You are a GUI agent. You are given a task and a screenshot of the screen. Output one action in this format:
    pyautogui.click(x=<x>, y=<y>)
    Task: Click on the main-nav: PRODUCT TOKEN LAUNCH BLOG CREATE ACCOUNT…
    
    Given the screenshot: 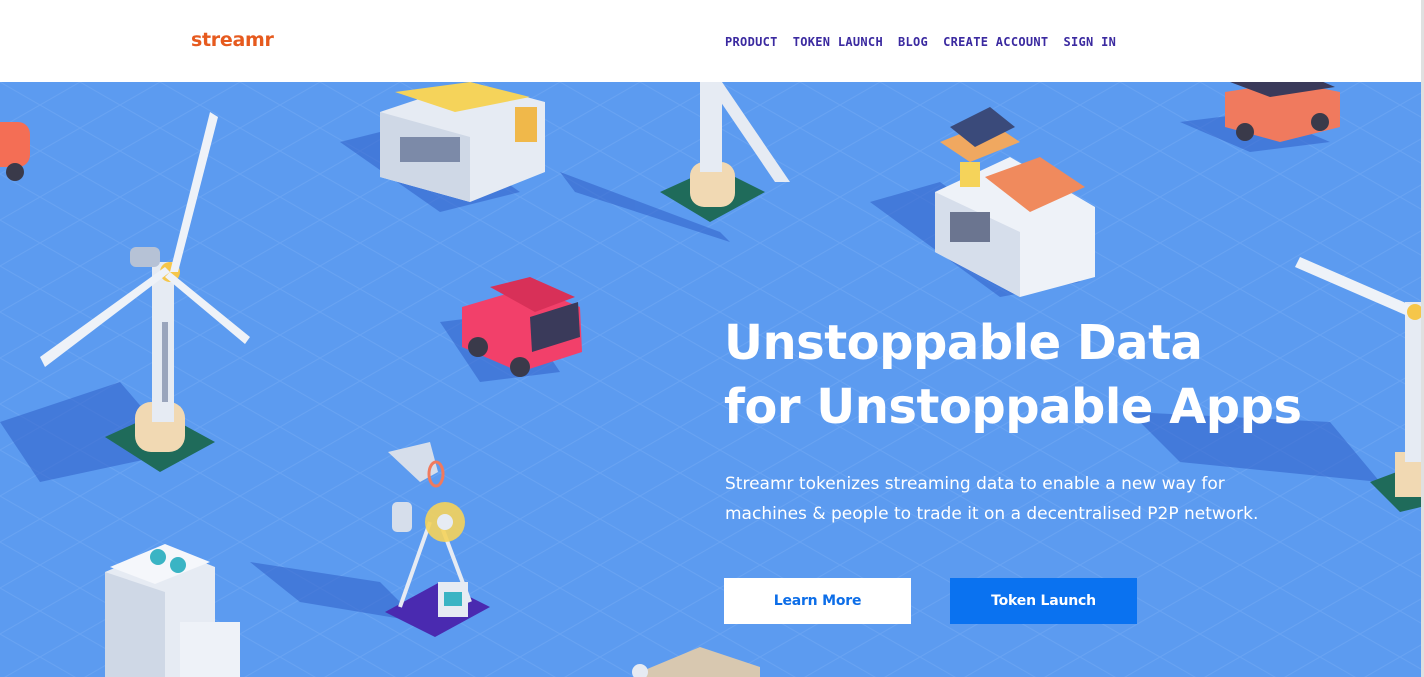 What is the action you would take?
    pyautogui.click(x=928, y=42)
    